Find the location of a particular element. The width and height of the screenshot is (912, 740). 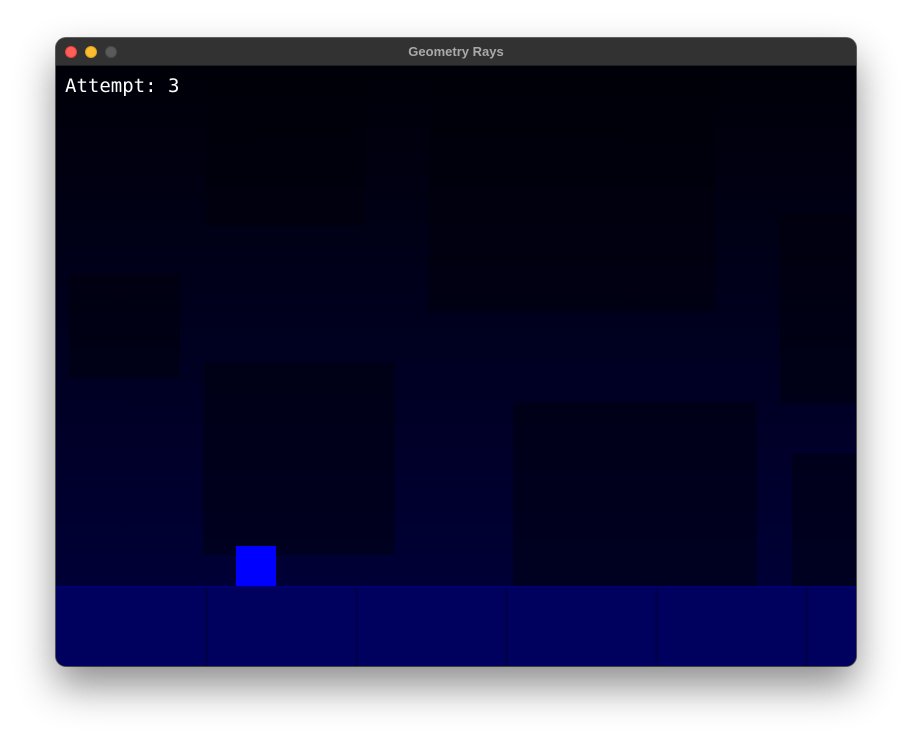

attempt-counter: Attempt: 3 is located at coordinates (122, 86).